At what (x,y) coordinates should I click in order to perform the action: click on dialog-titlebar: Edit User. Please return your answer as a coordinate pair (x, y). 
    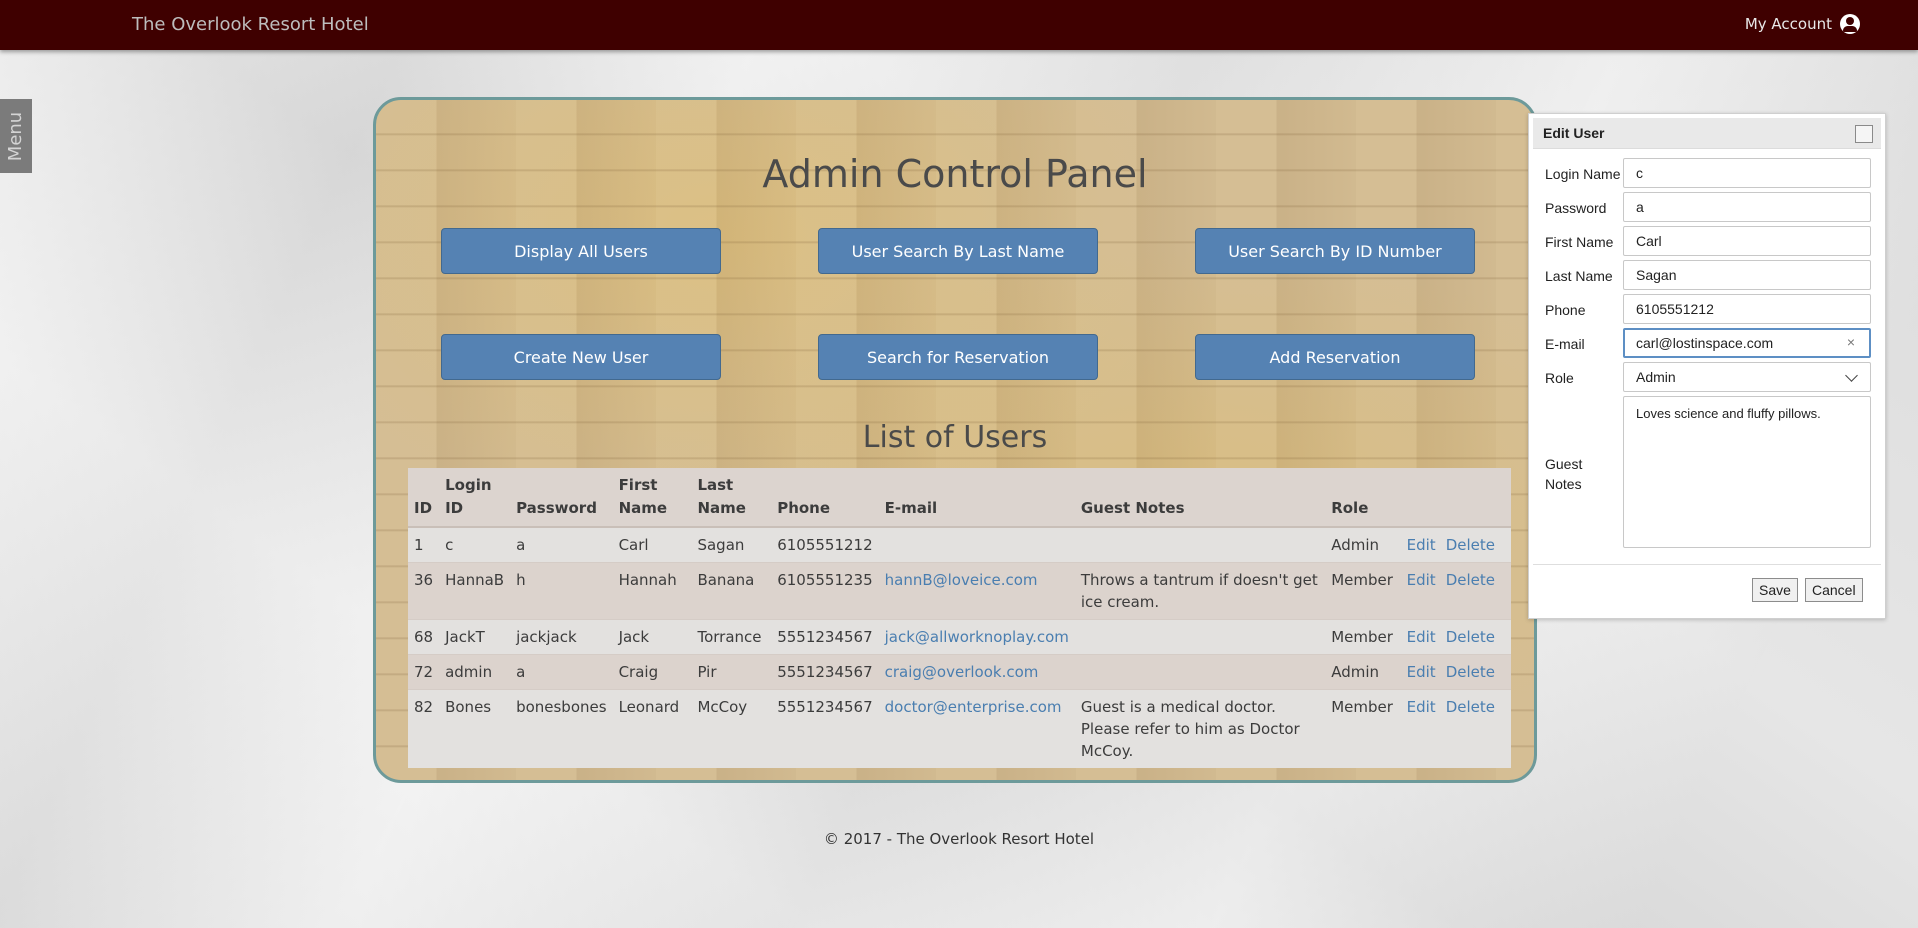
    Looking at the image, I should click on (1707, 133).